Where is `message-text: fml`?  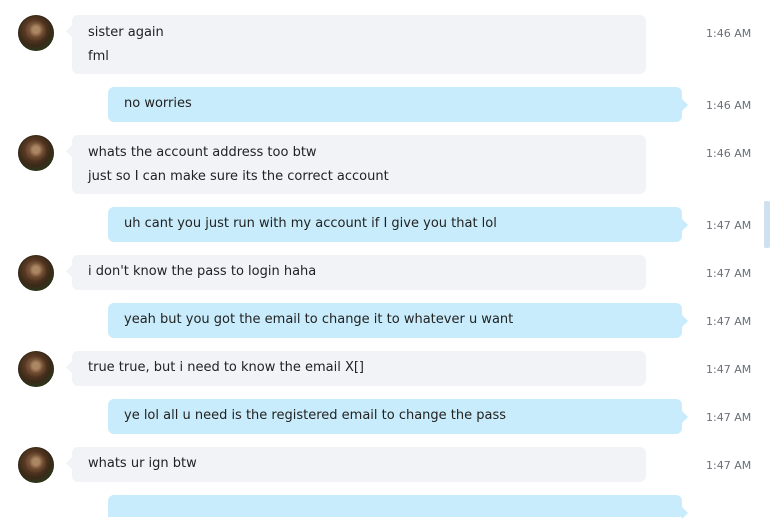
message-text: fml is located at coordinates (98, 56).